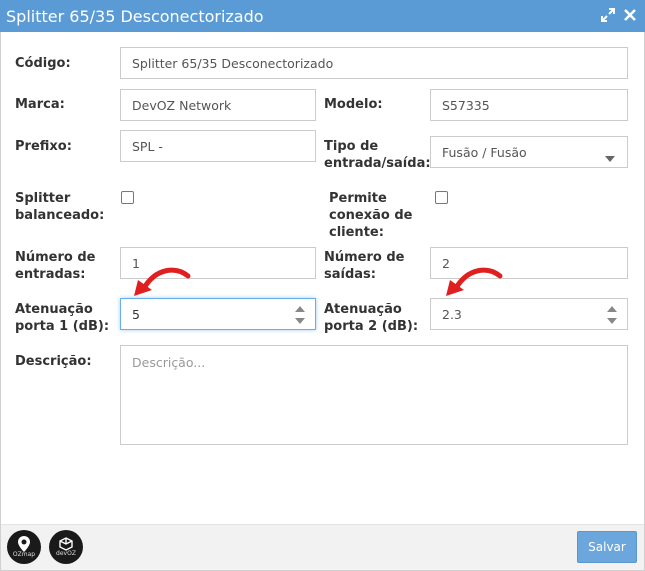 The image size is (645, 571). What do you see at coordinates (322, 16) in the screenshot?
I see `window-titlebar: Splitter 65/35 Desconectorizado` at bounding box center [322, 16].